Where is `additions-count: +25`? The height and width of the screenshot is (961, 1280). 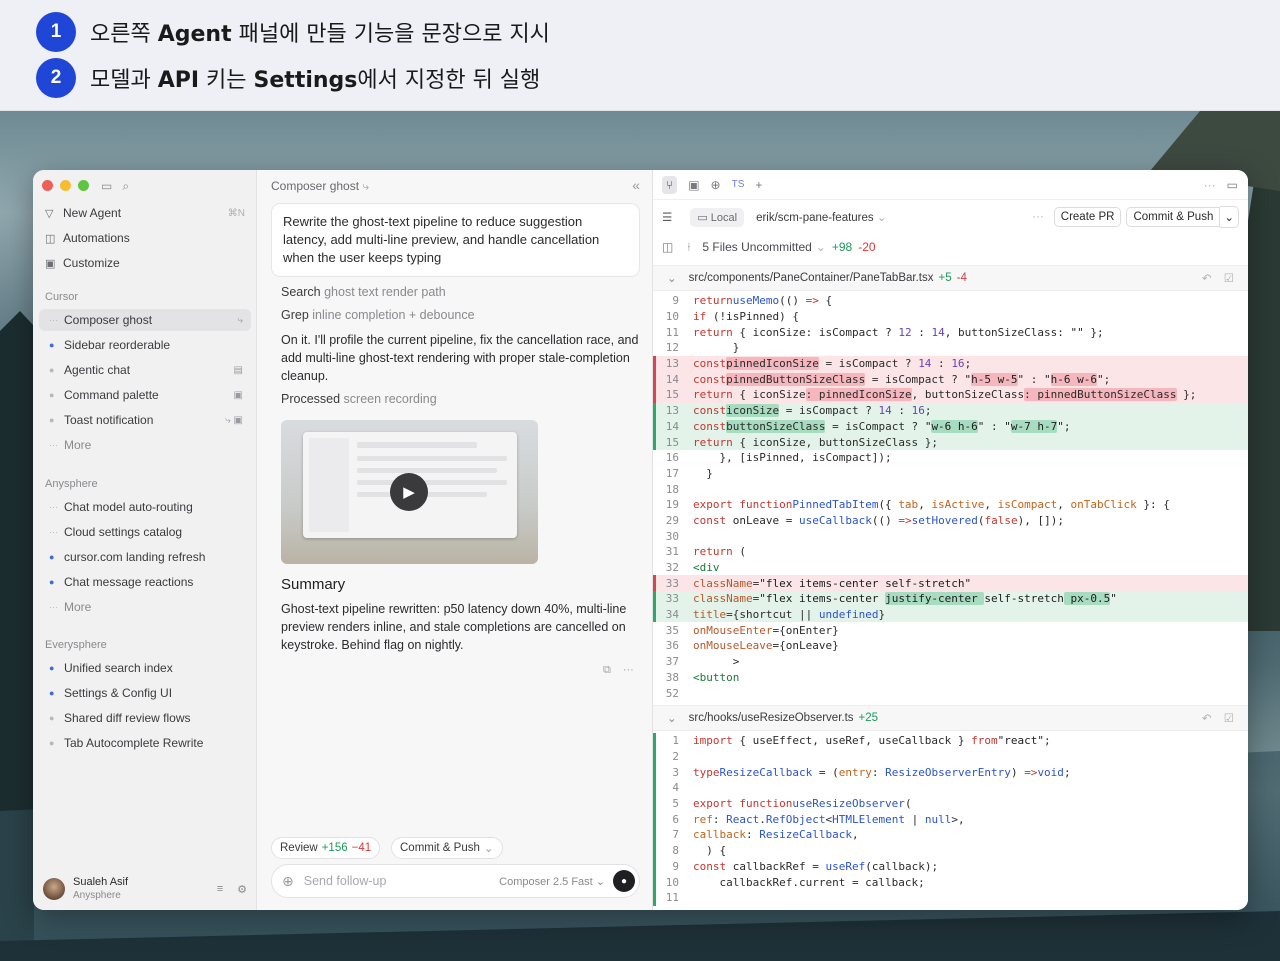
additions-count: +25 is located at coordinates (868, 718).